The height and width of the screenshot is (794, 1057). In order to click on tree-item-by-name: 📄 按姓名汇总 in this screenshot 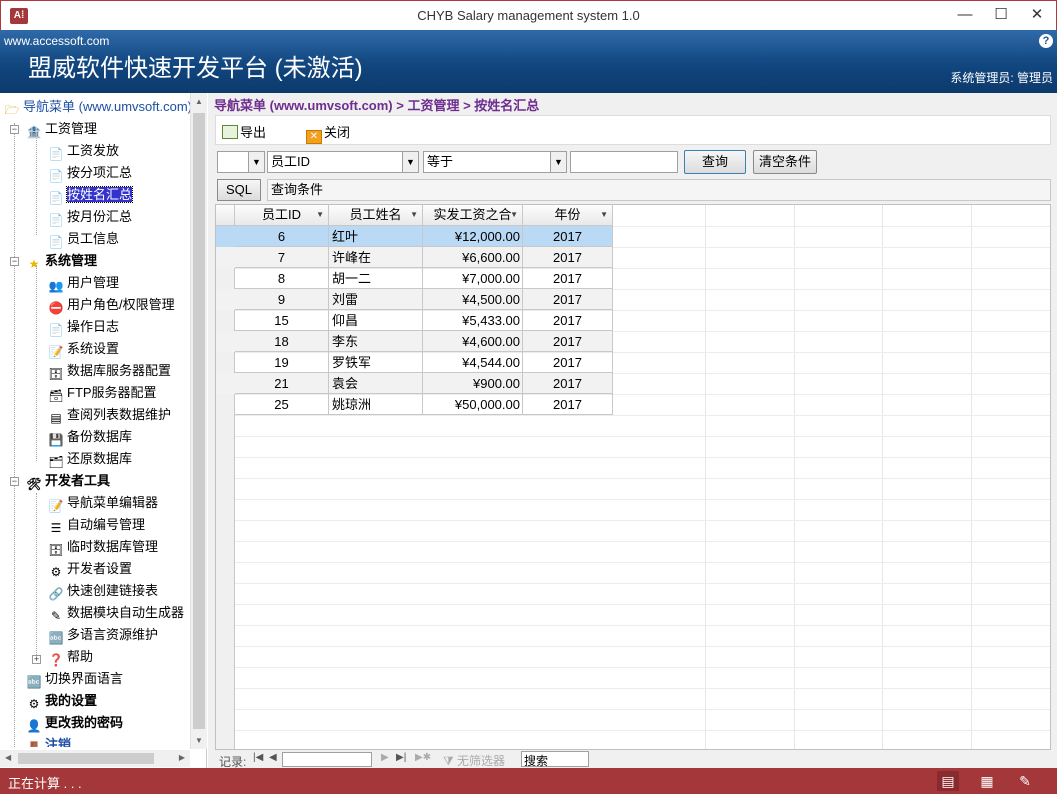, I will do `click(91, 195)`.